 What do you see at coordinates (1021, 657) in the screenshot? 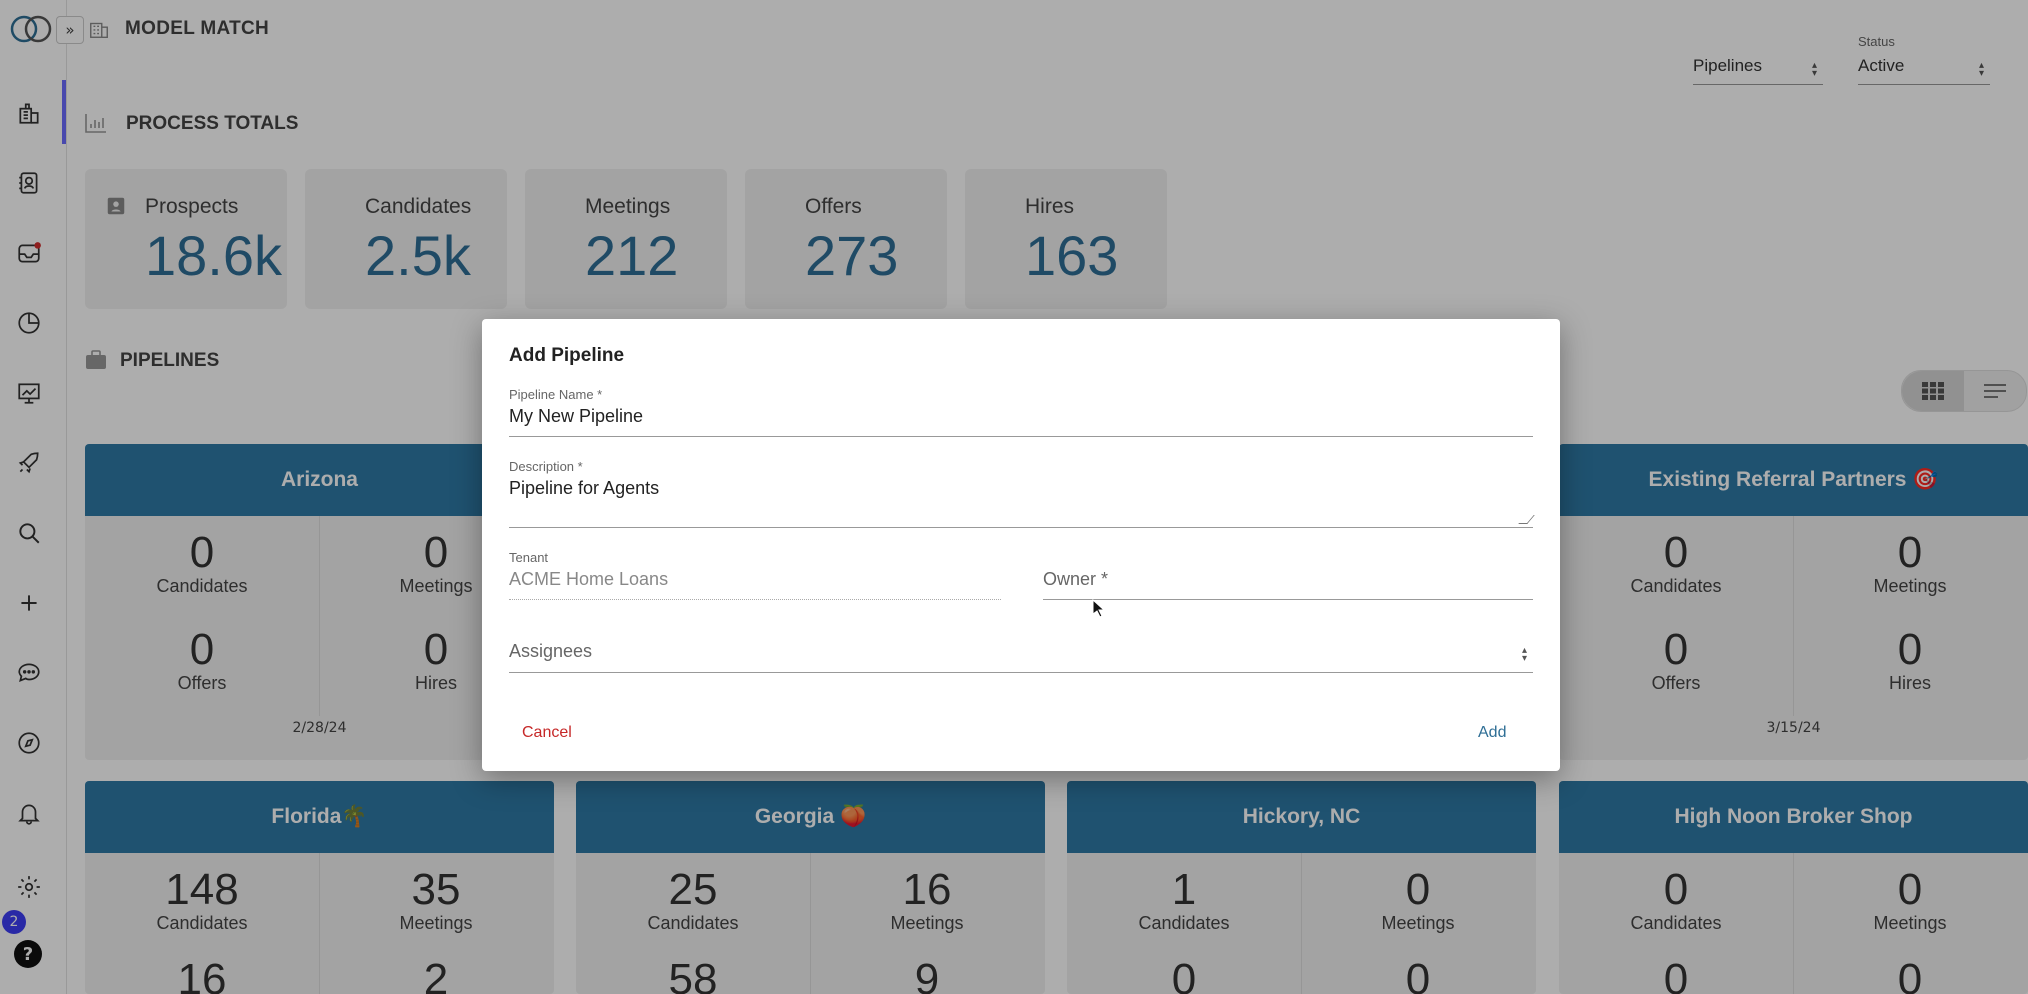
I see `assignees-select: Assignees ▴ ▾` at bounding box center [1021, 657].